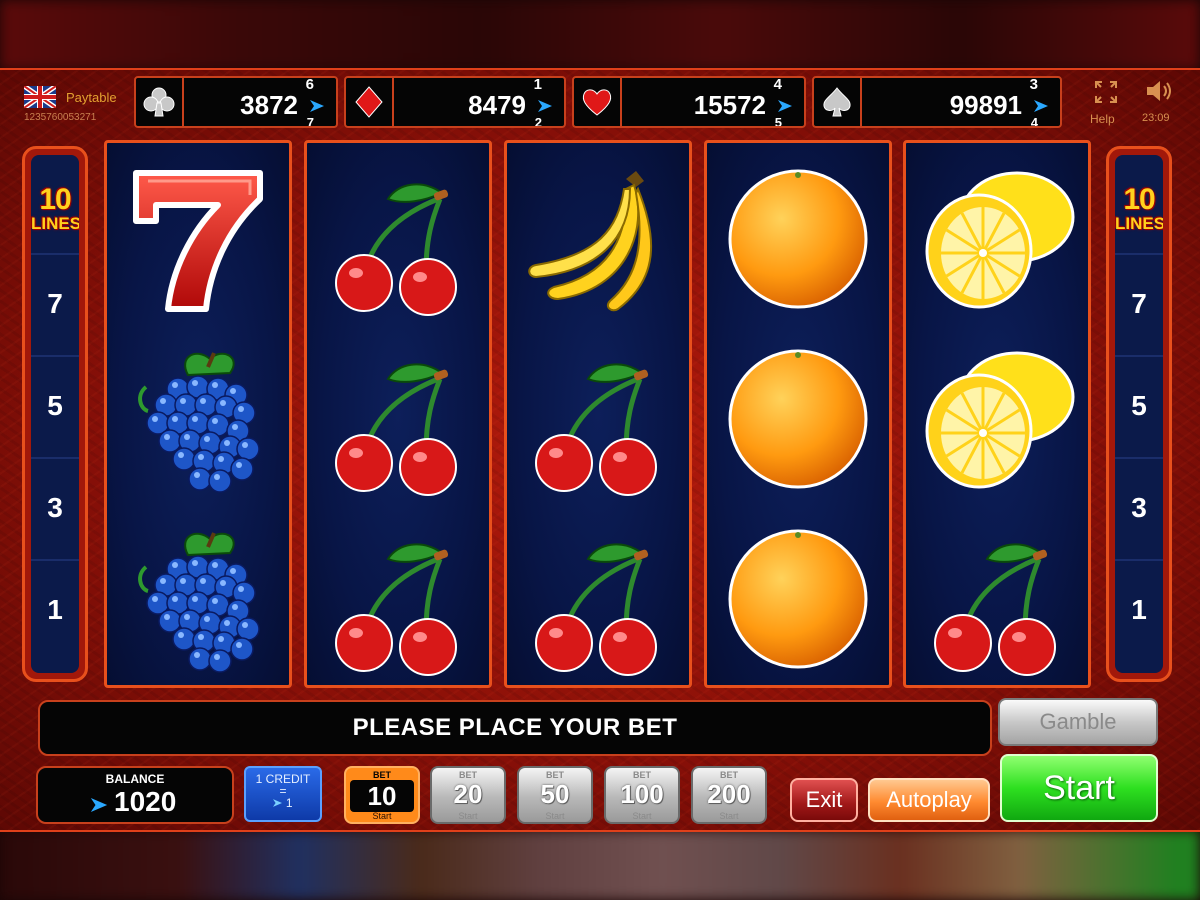 Image resolution: width=1200 pixels, height=900 pixels. Describe the element at coordinates (537, 84) in the screenshot. I see `jackpot-rolling-digit: 1` at that location.